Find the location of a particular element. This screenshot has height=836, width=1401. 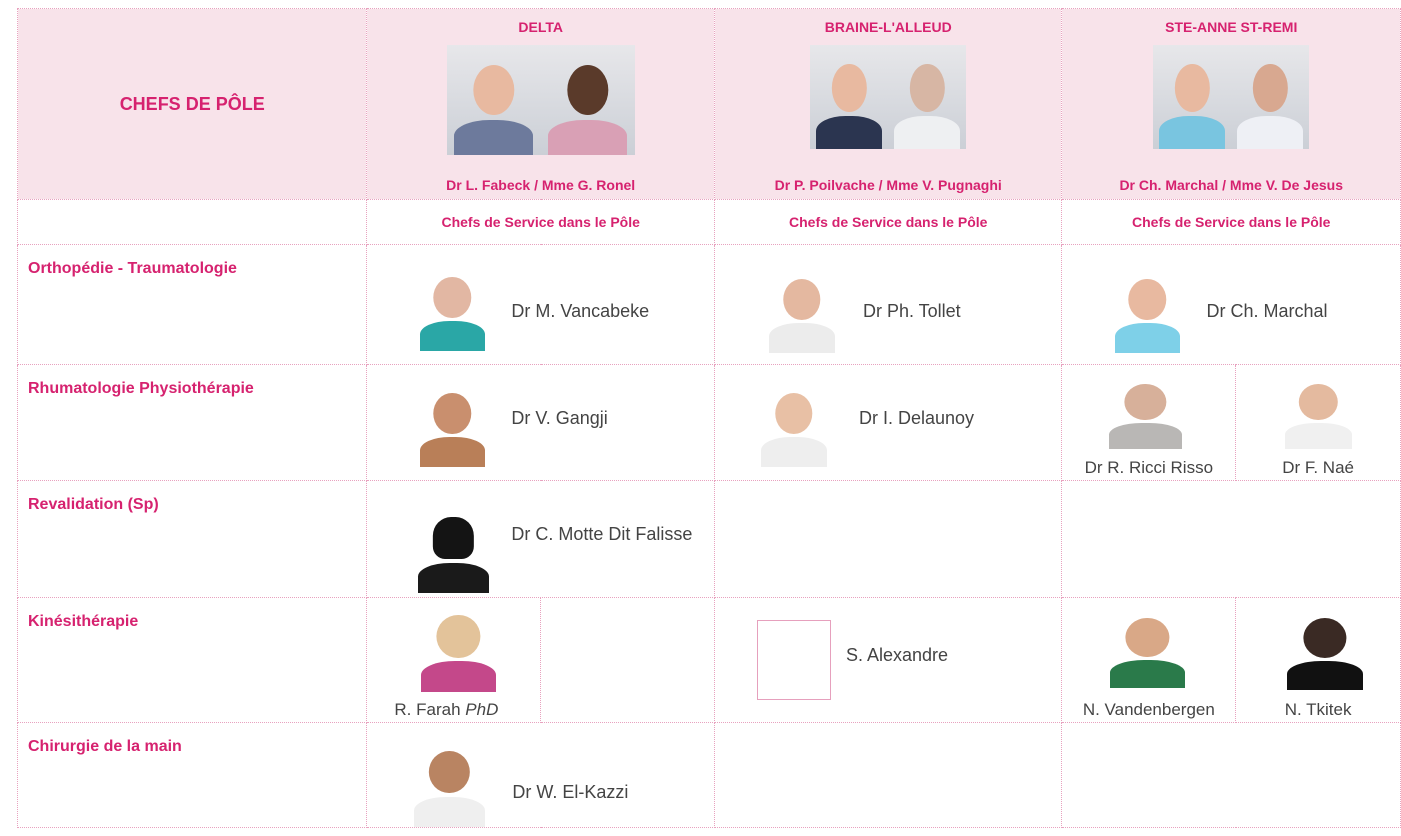

site-name: DELTA is located at coordinates (540, 27).